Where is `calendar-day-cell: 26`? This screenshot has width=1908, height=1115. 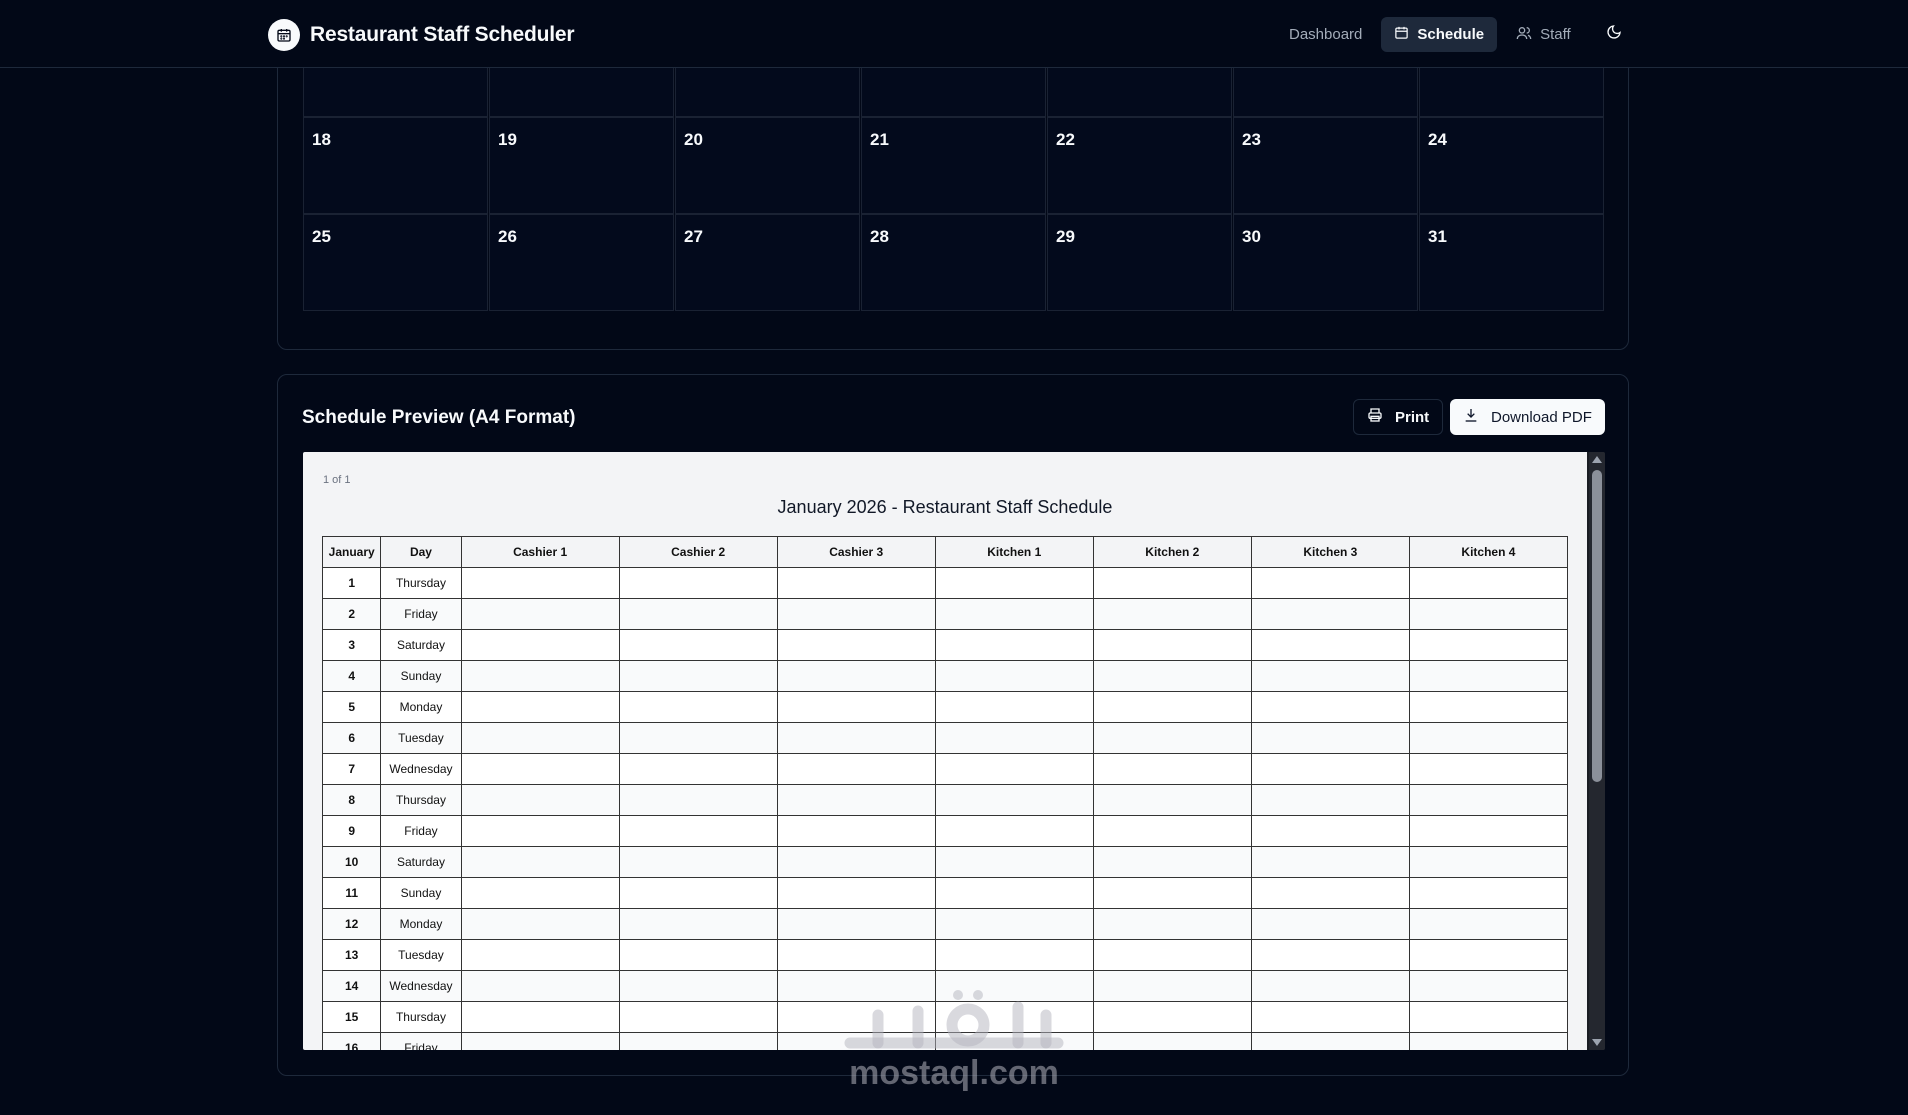 calendar-day-cell: 26 is located at coordinates (581, 262).